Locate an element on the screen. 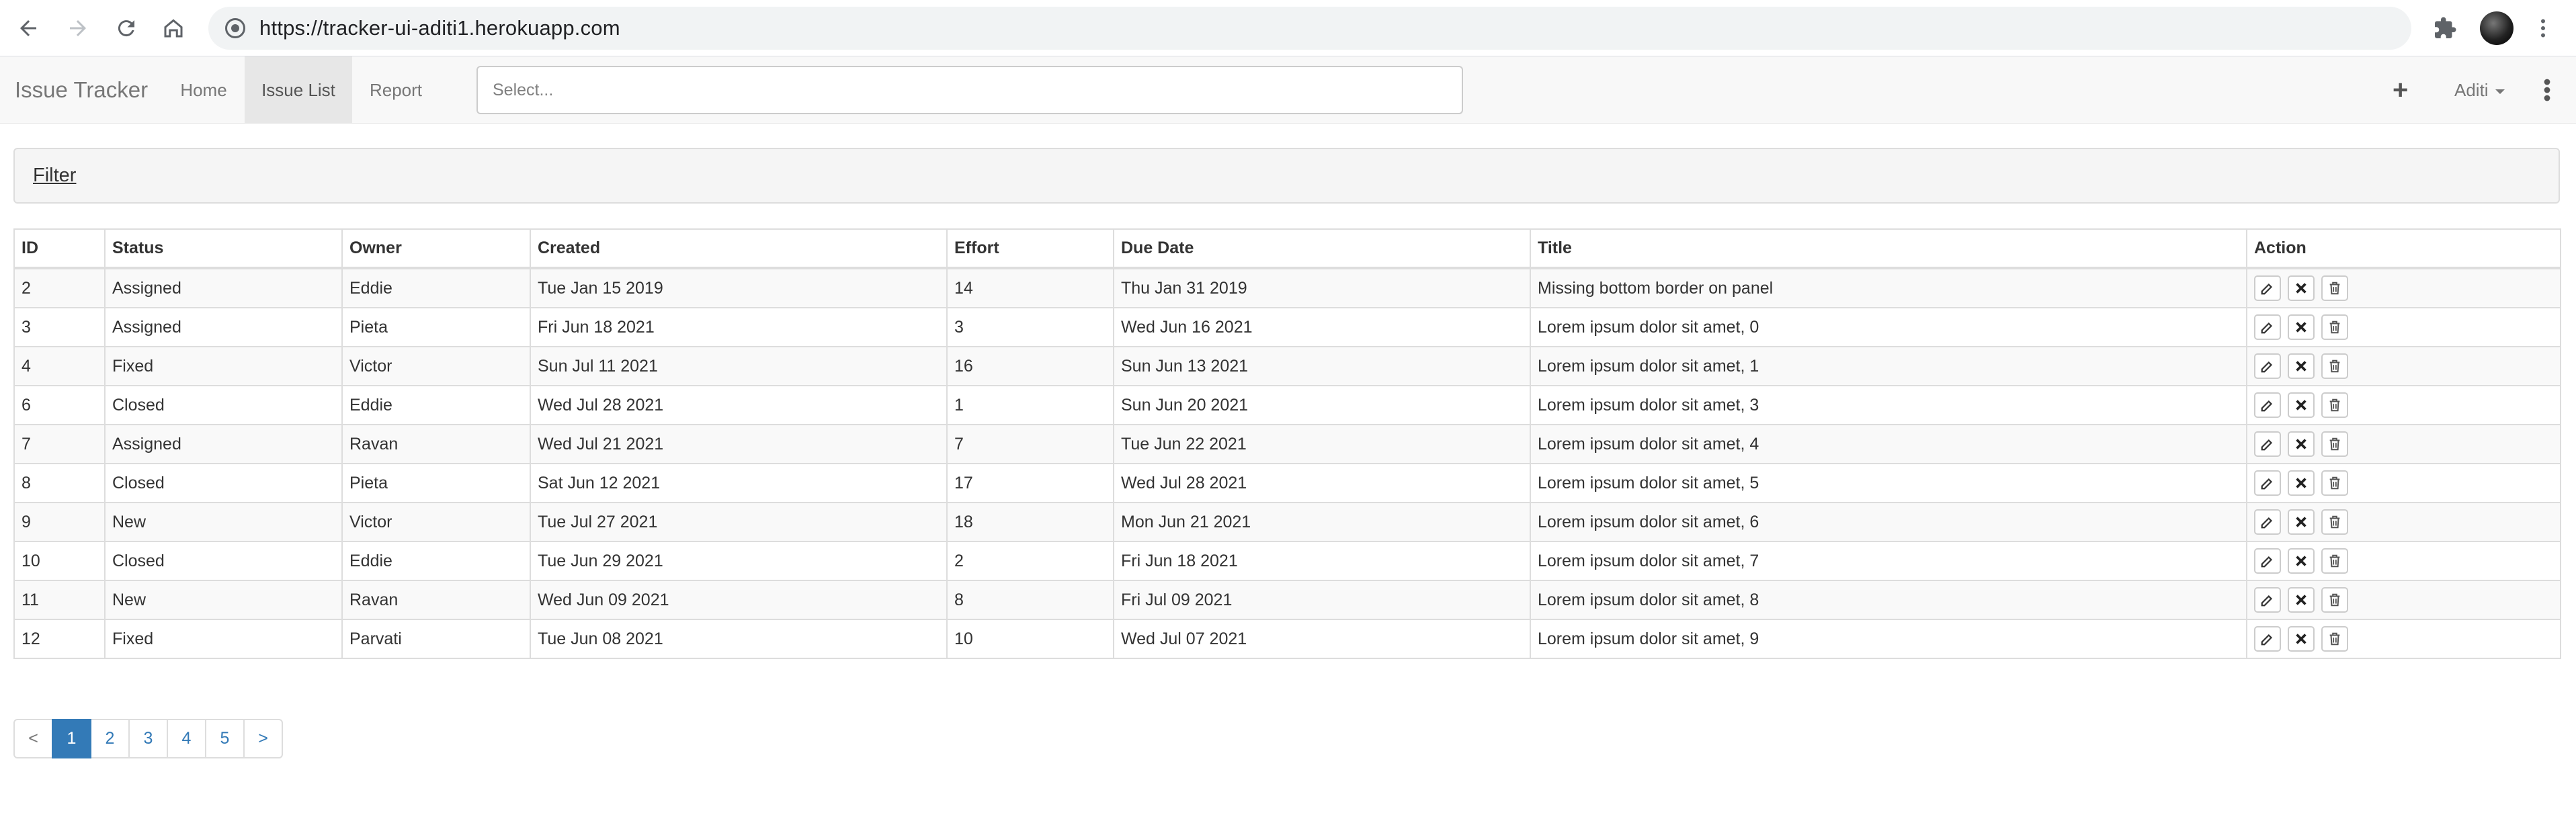 The width and height of the screenshot is (2576, 827). cell-due-date: Sun Jun 13 2021 is located at coordinates (1322, 366).